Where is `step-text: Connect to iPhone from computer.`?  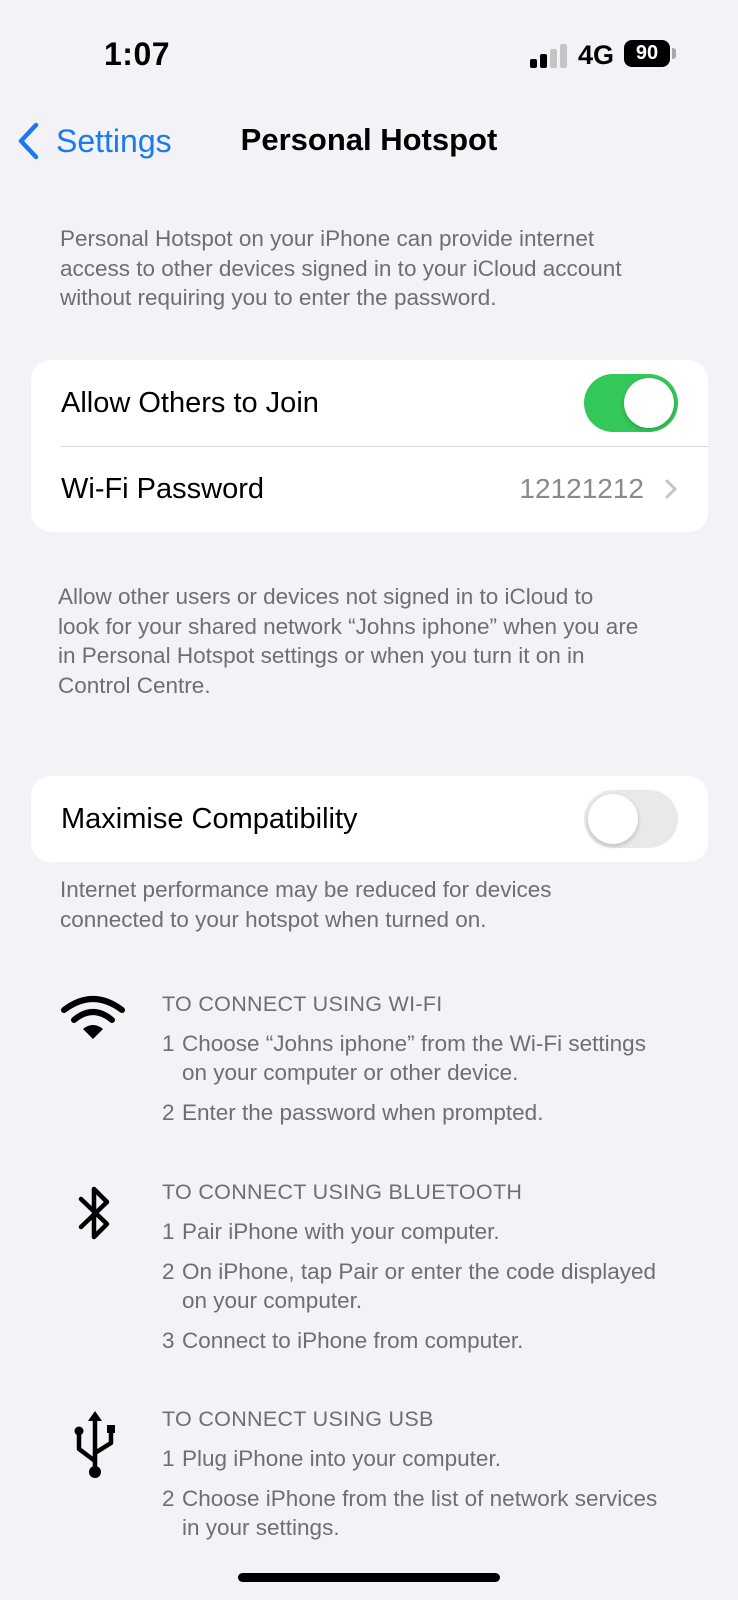
step-text: Connect to iPhone from computer. is located at coordinates (353, 1340).